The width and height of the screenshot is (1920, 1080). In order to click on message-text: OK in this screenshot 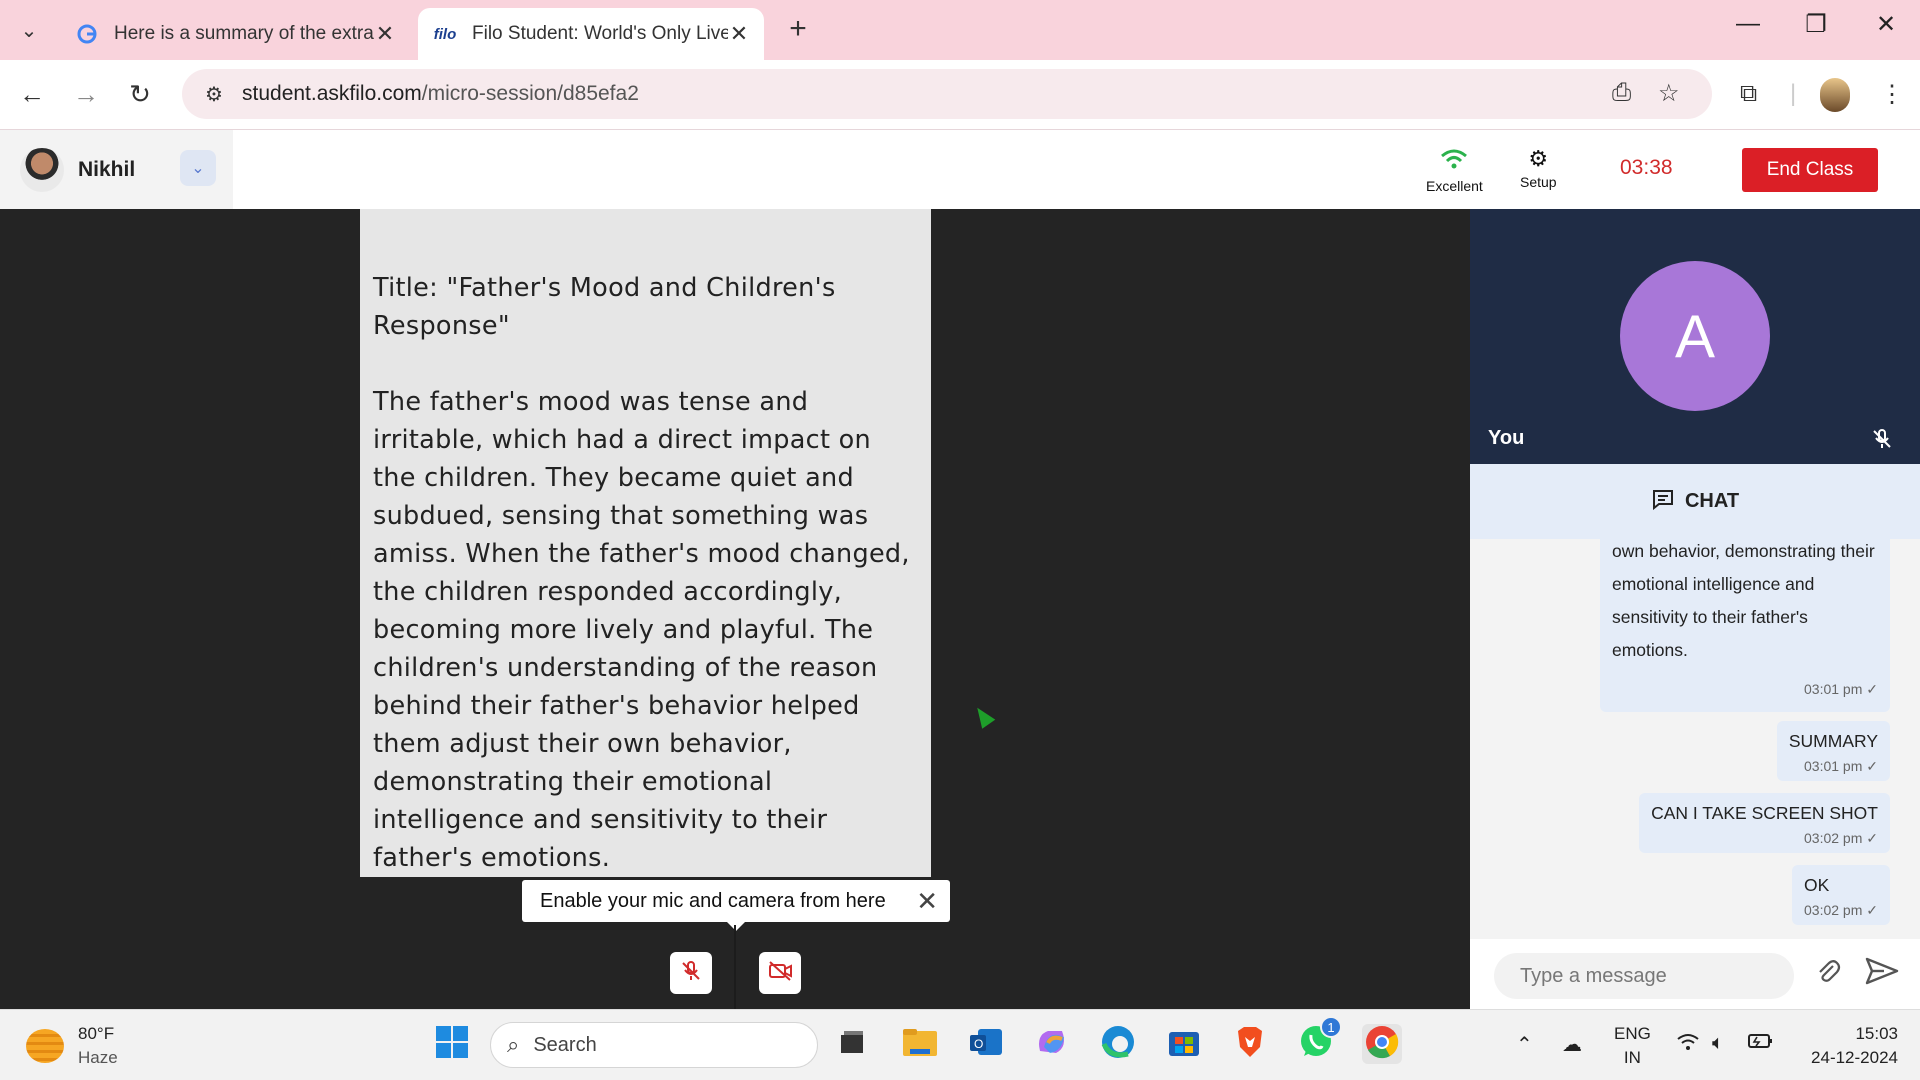, I will do `click(1817, 885)`.